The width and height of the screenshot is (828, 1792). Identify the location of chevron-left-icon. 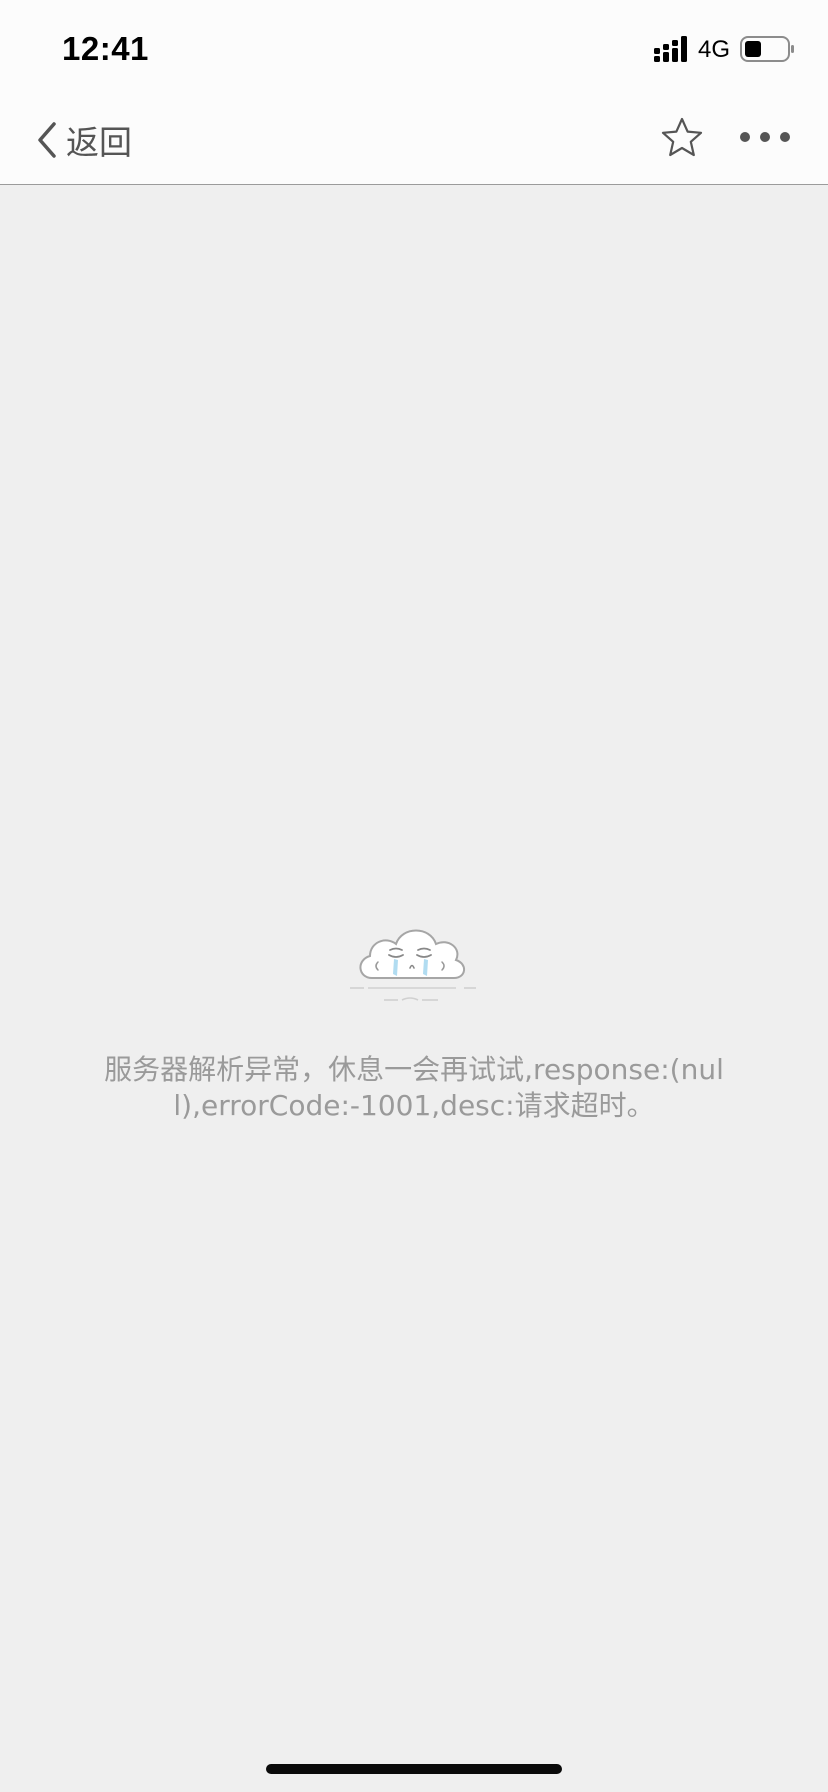
(47, 140).